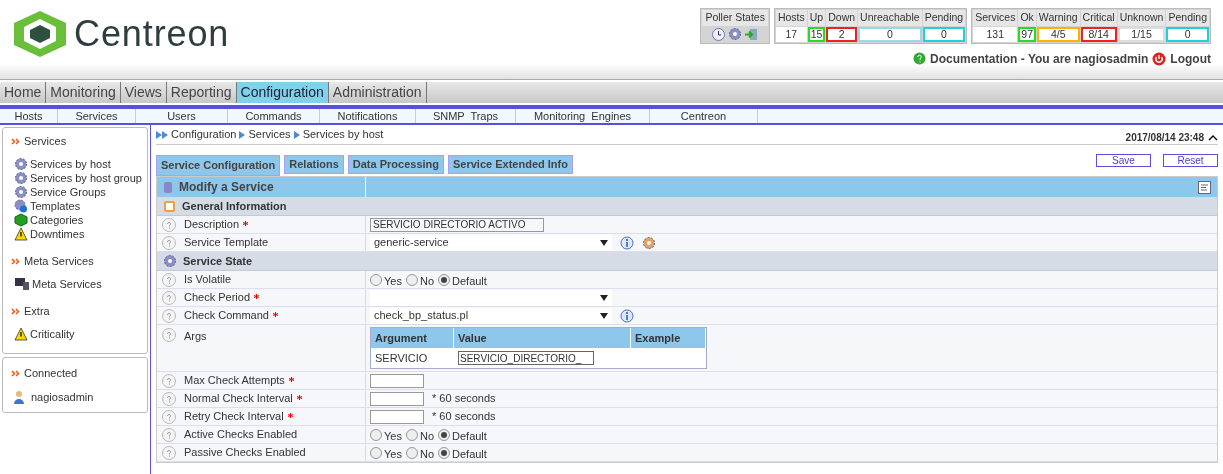 The image size is (1223, 474). Describe the element at coordinates (457, 224) in the screenshot. I see `description-field: SERVICIO DIRECTORIO ACTIVO` at that location.